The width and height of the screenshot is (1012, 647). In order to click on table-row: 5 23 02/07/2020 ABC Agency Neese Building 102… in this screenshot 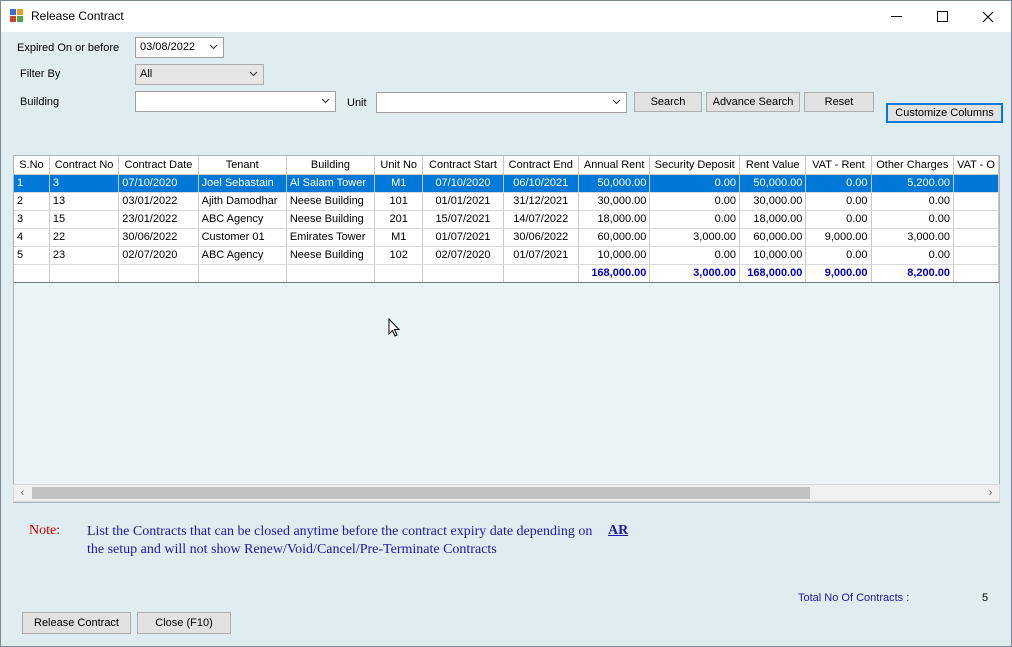, I will do `click(506, 255)`.